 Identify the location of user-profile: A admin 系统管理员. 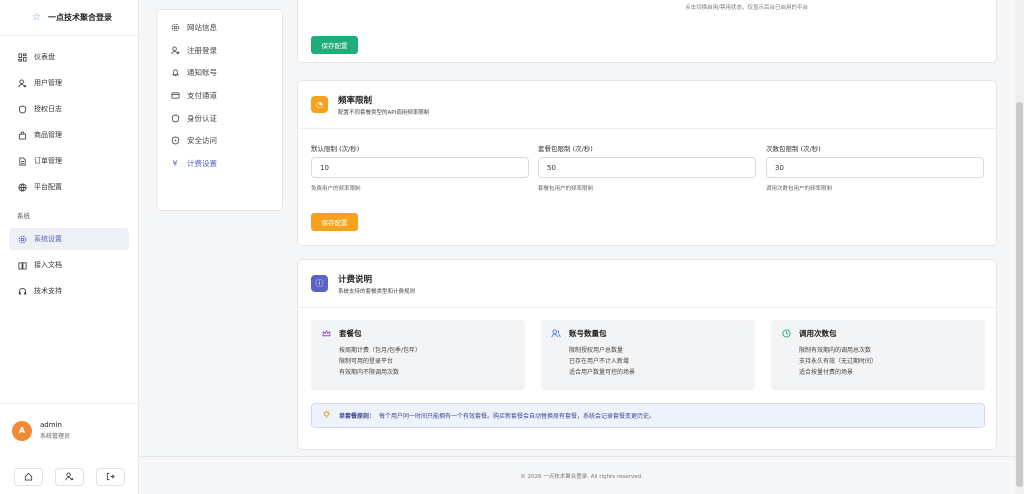
(69, 430).